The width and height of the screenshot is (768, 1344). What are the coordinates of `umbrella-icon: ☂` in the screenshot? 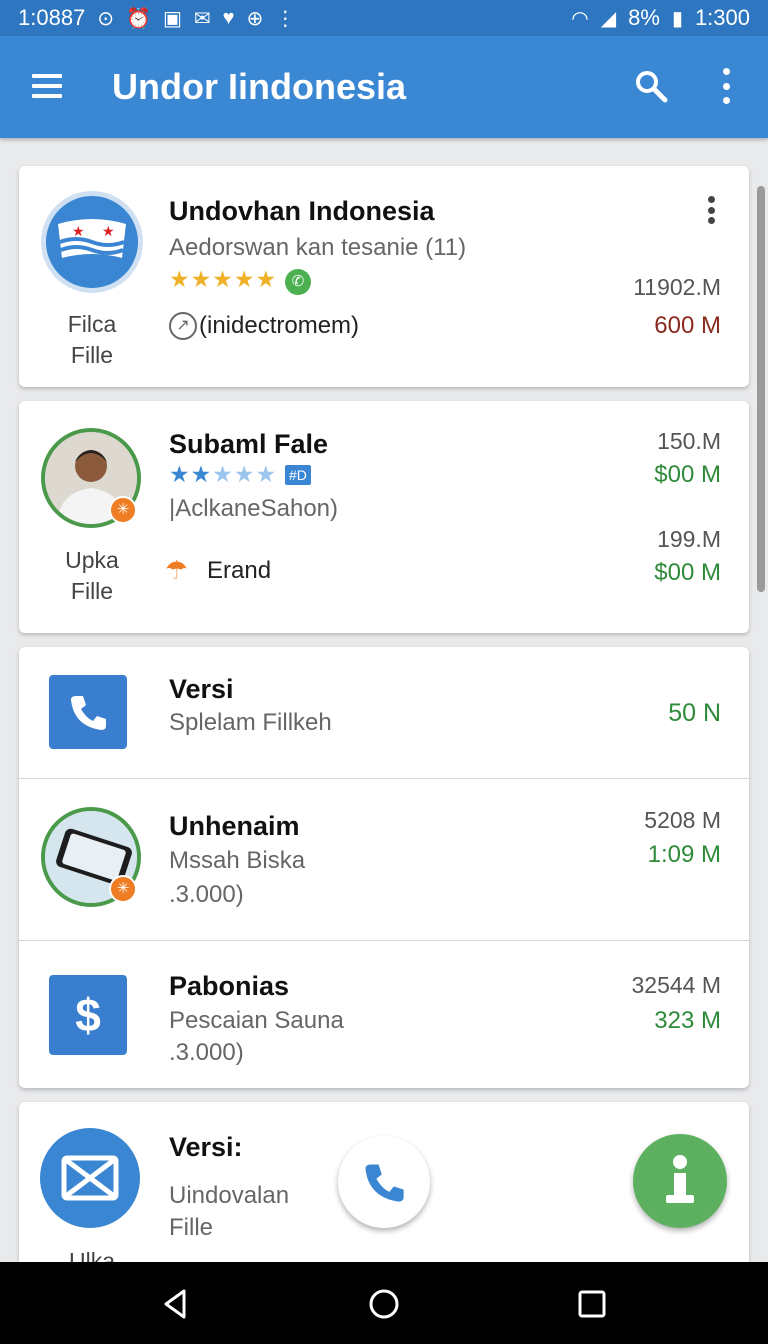 It's located at (177, 570).